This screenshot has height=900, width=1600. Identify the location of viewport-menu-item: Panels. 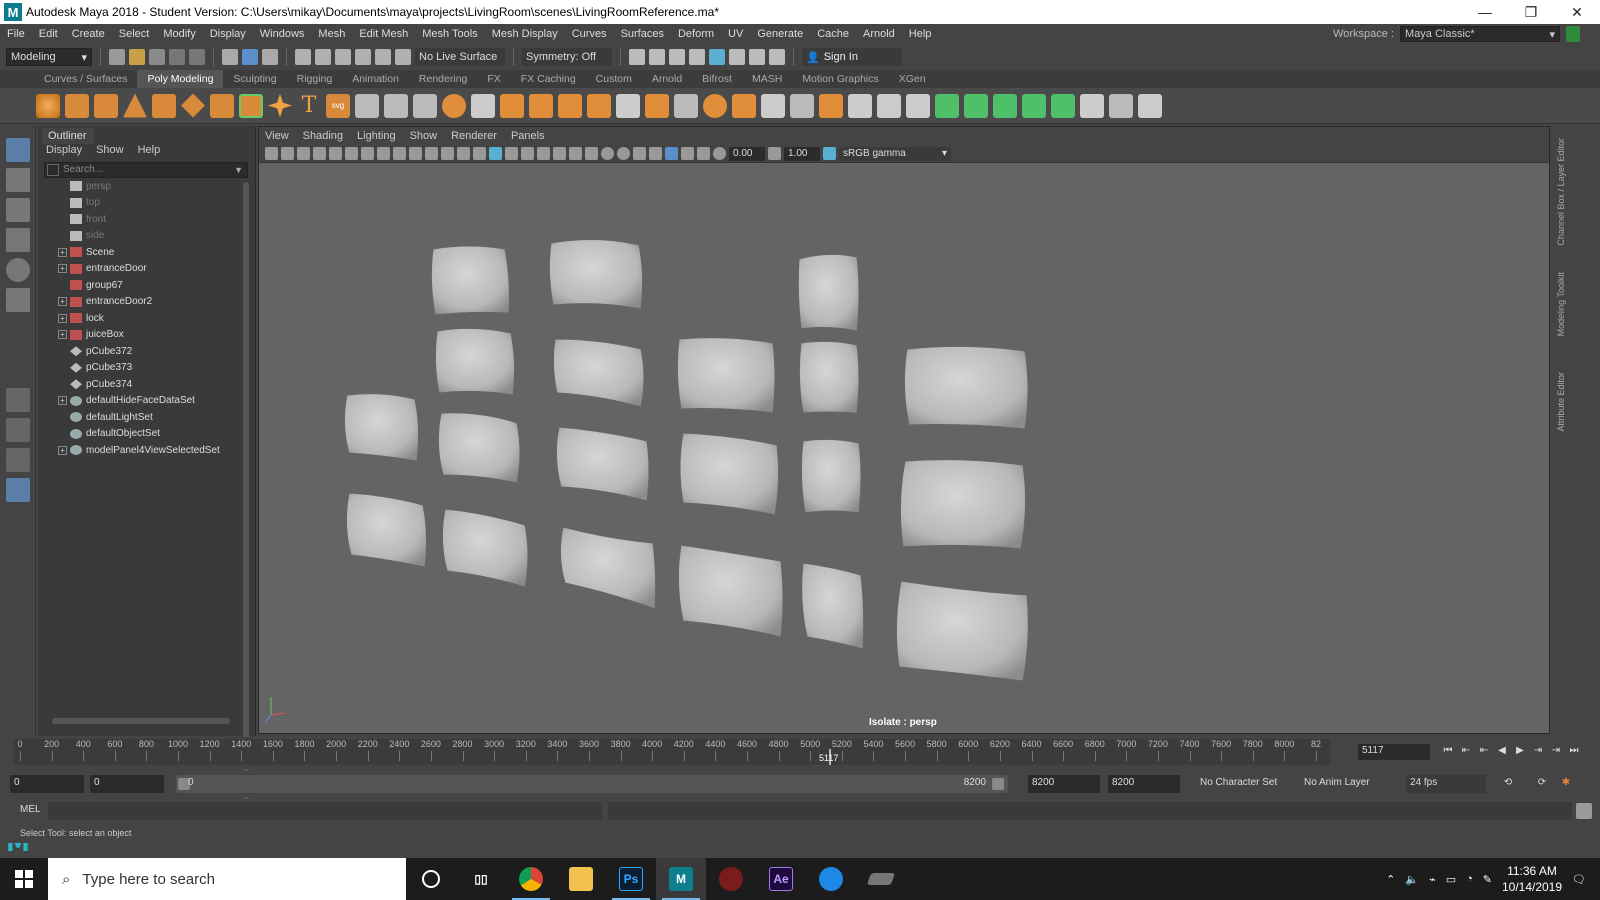
(528, 136).